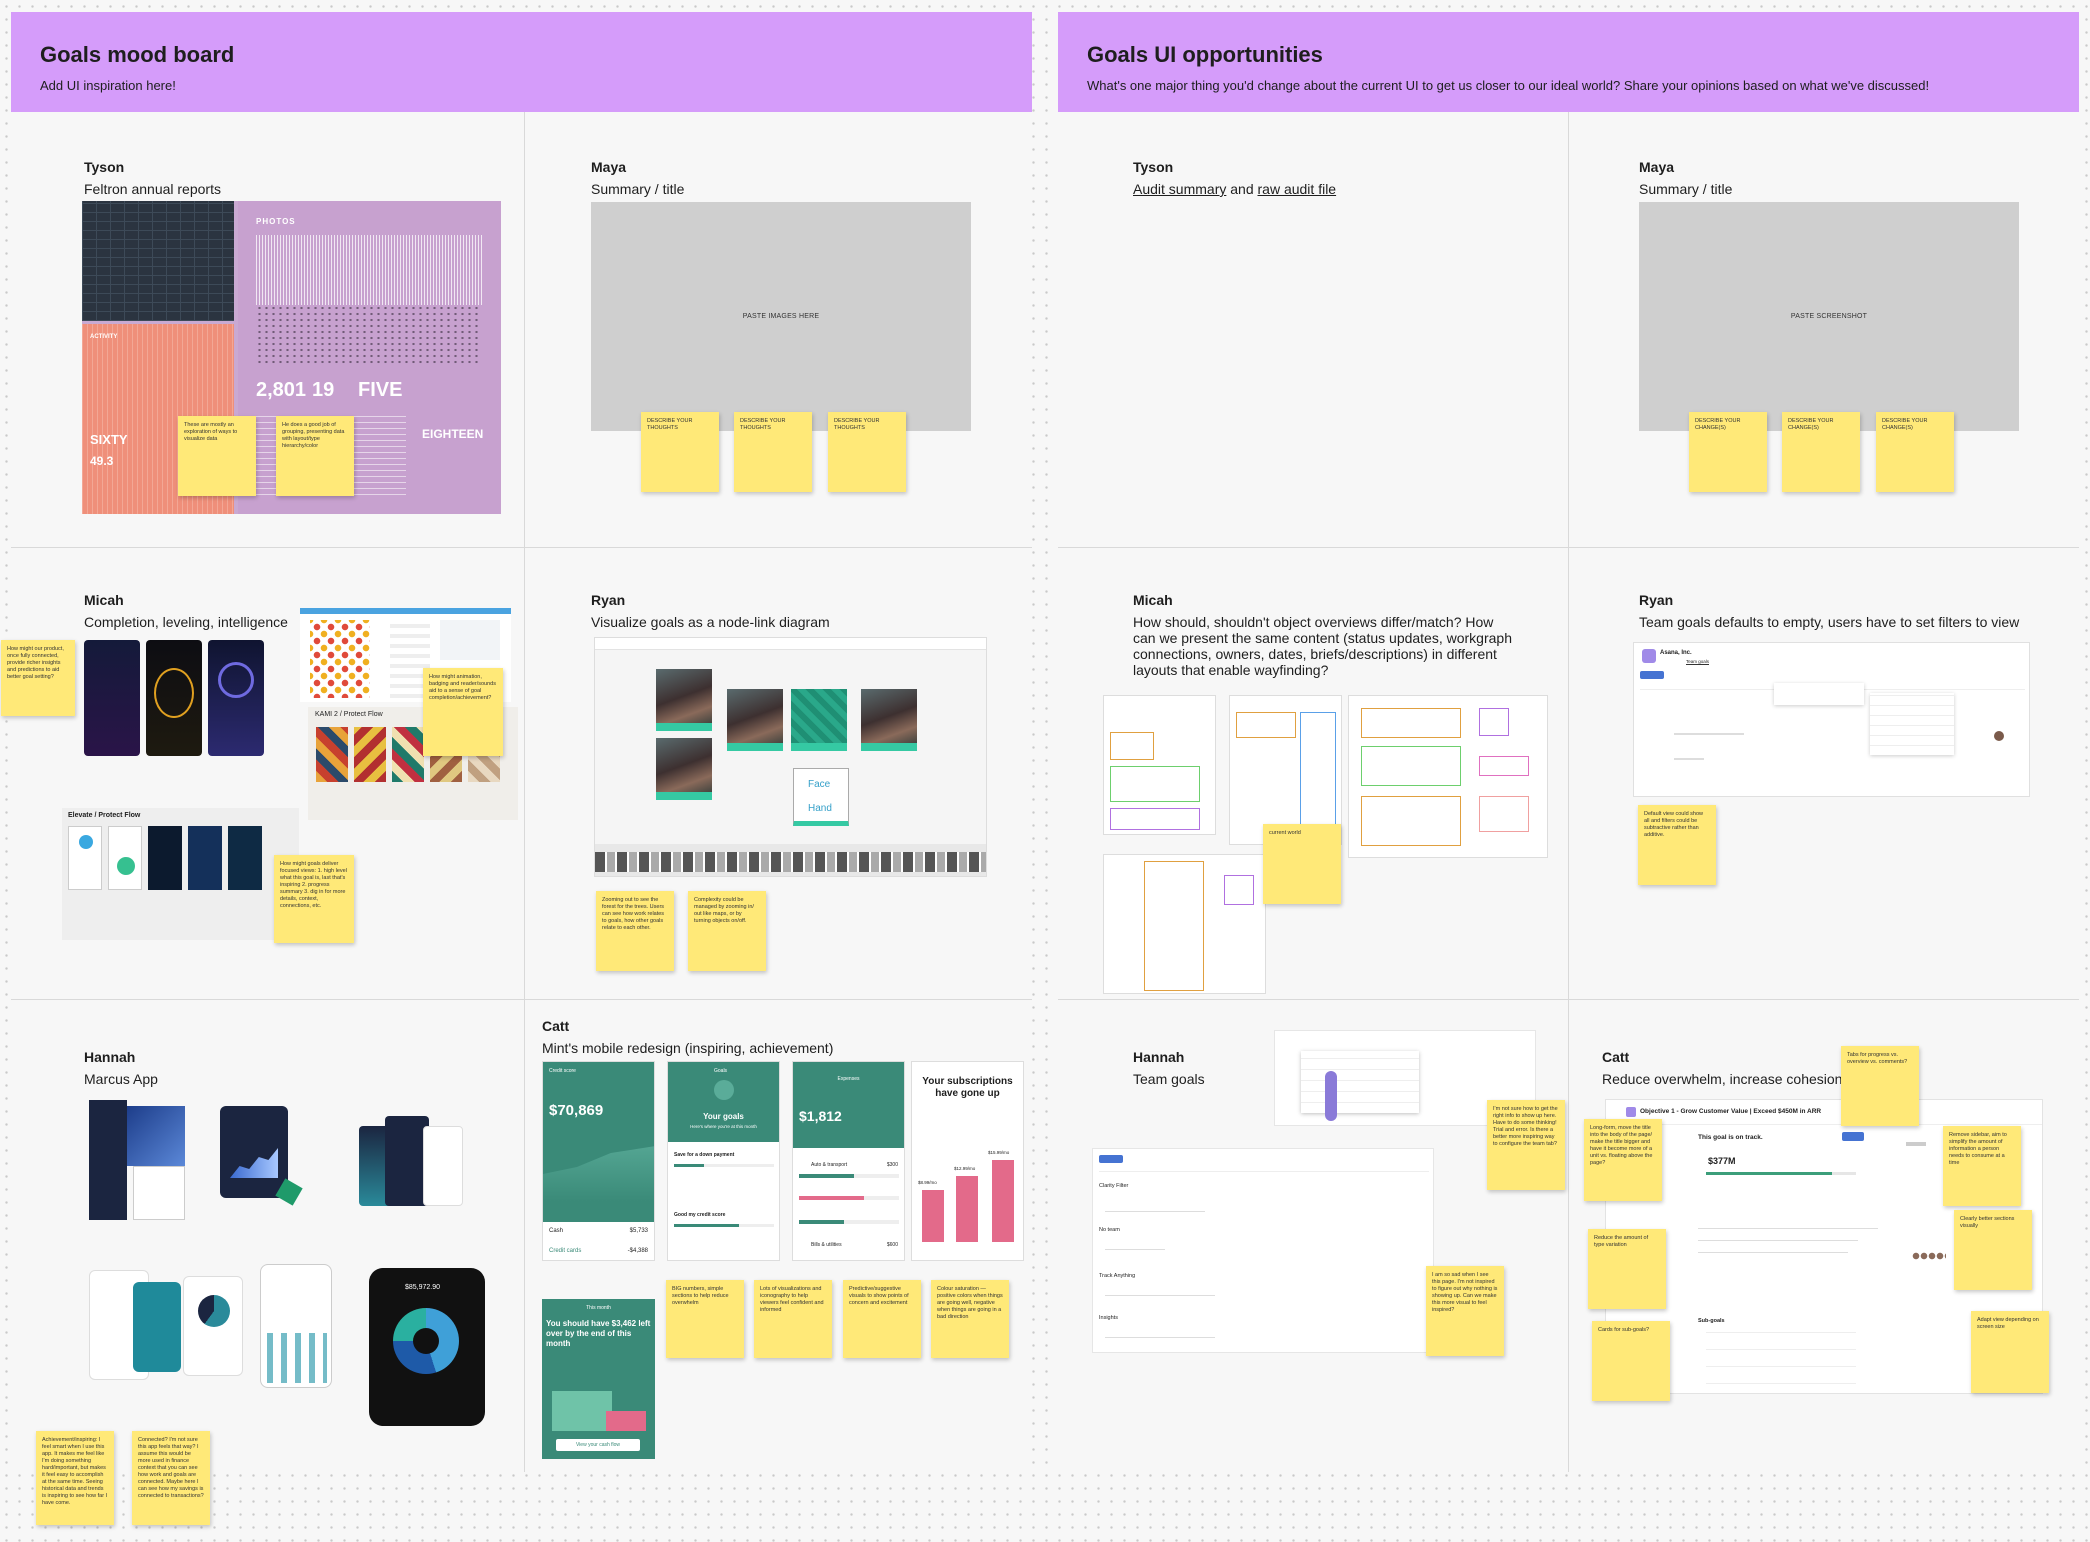  I want to click on board-subtitle: Add UI inspiration here!, so click(108, 85).